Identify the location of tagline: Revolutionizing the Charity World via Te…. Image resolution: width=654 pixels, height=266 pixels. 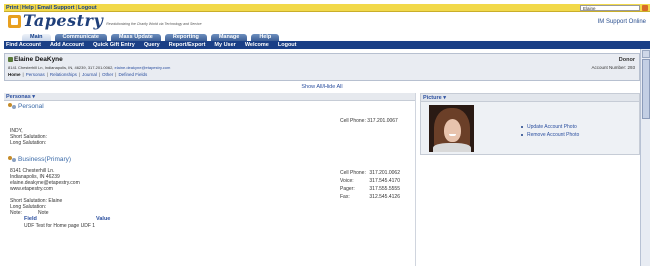
(154, 24).